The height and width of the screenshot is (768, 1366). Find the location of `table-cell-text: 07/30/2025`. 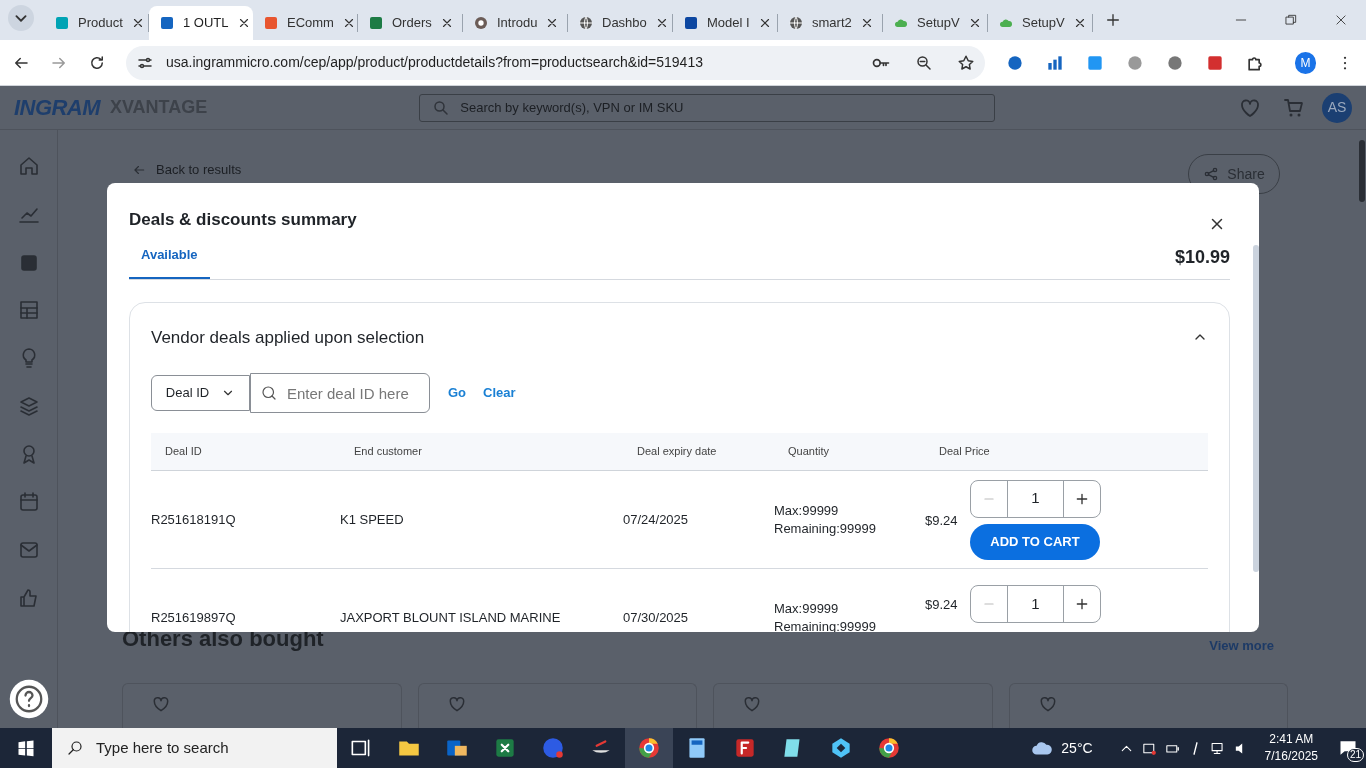

table-cell-text: 07/30/2025 is located at coordinates (656, 617).